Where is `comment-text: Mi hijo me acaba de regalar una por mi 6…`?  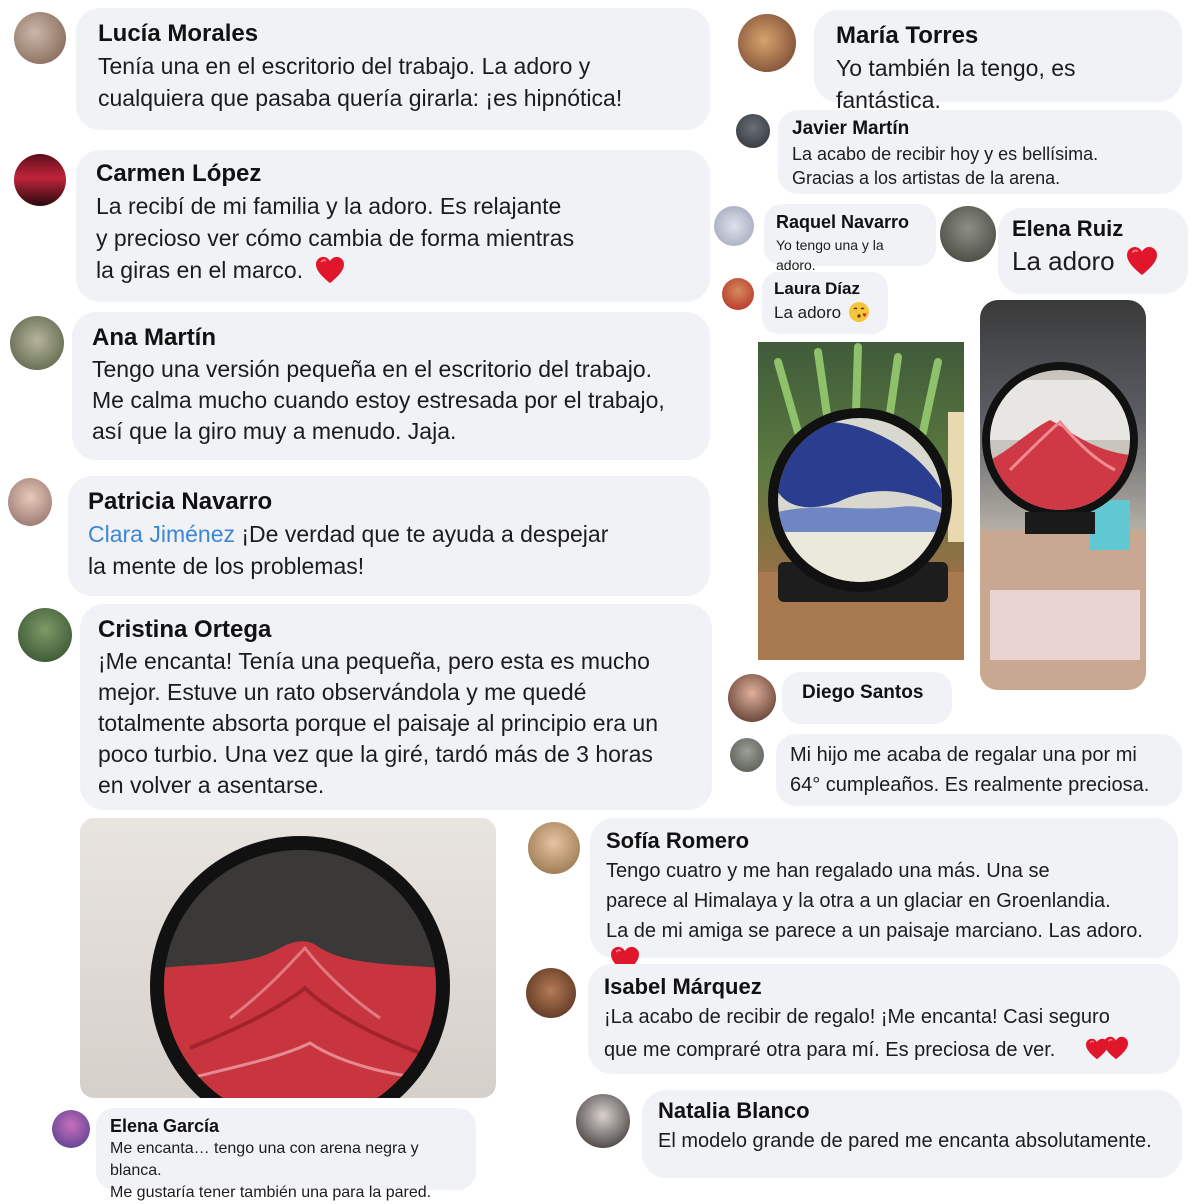
comment-text: Mi hijo me acaba de regalar una por mi 6… is located at coordinates (979, 770).